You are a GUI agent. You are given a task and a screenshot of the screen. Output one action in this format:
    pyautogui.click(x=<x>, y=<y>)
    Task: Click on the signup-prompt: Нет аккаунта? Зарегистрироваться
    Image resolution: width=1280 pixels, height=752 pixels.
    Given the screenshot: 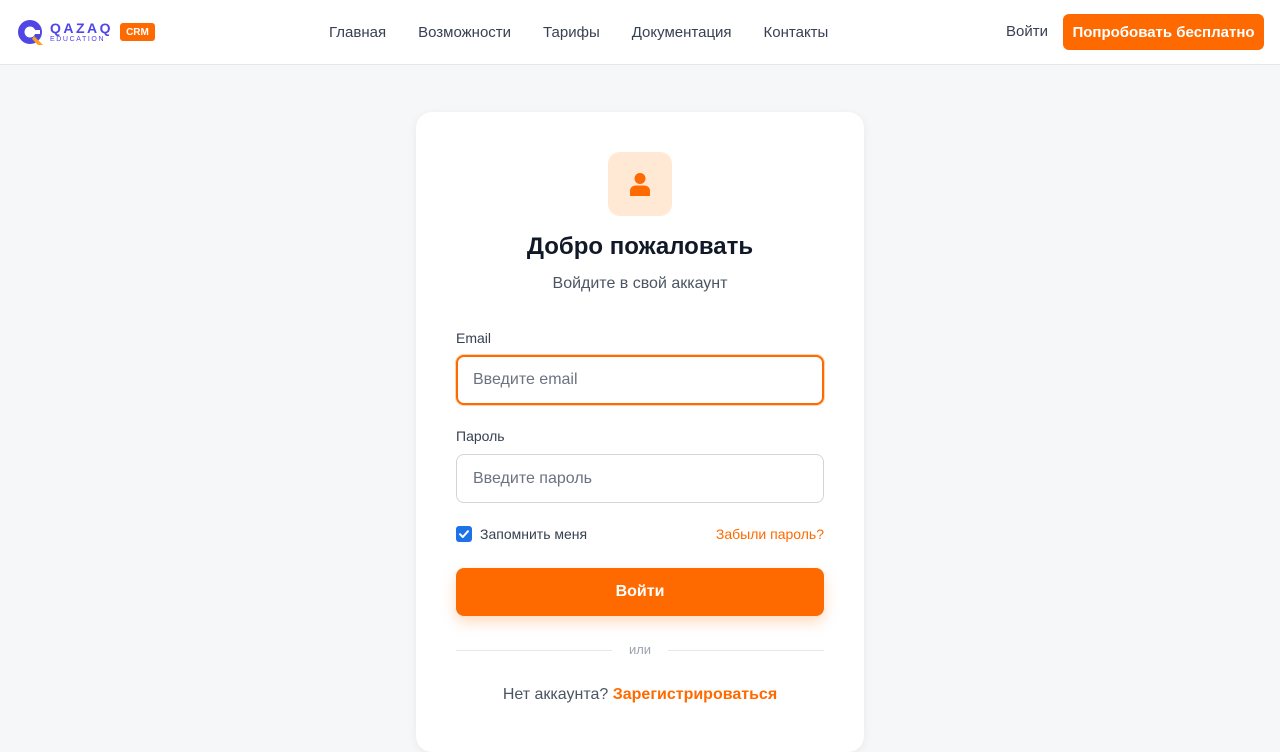 What is the action you would take?
    pyautogui.click(x=640, y=695)
    